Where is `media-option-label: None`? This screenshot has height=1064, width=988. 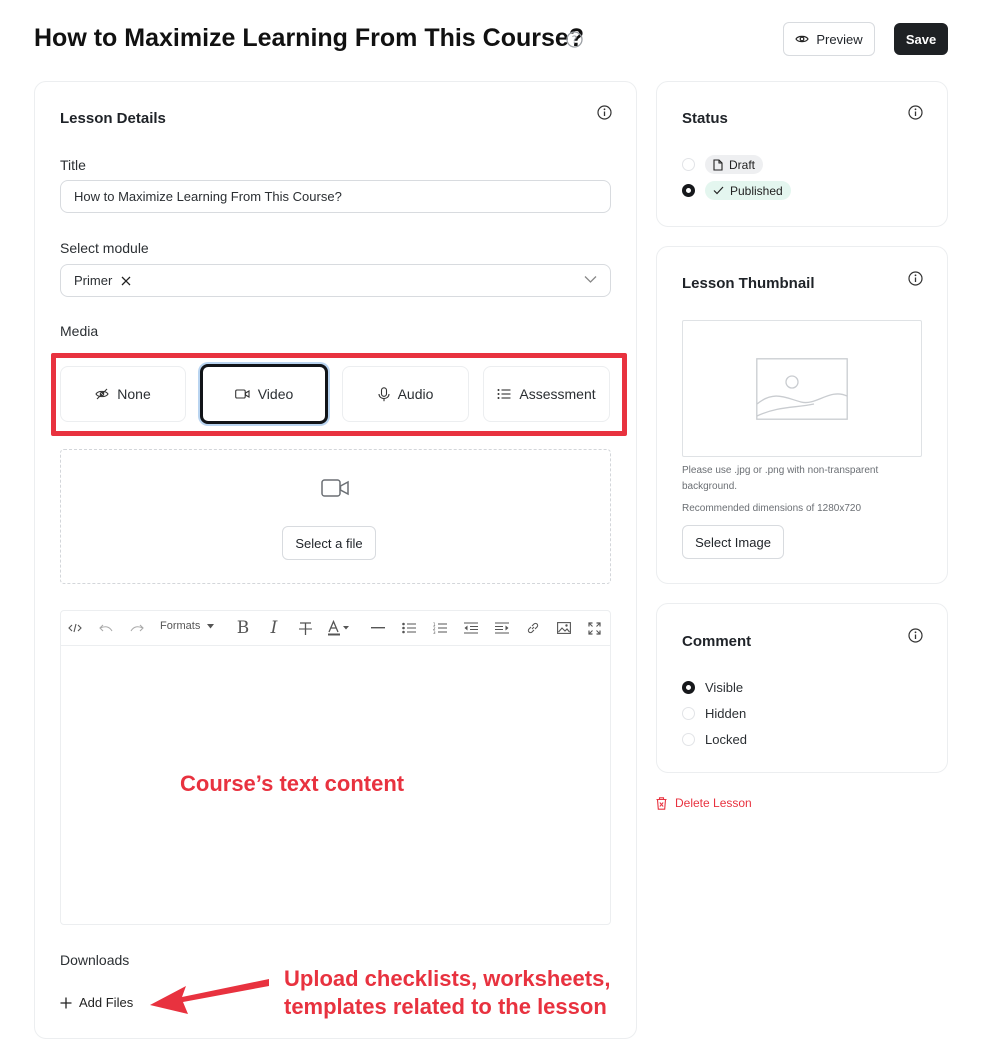
media-option-label: None is located at coordinates (134, 394).